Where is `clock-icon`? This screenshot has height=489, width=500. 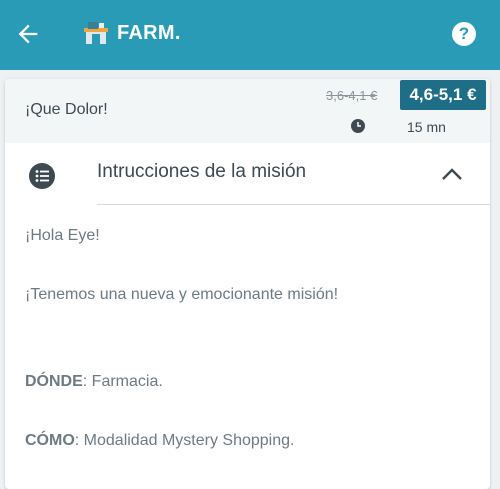
clock-icon is located at coordinates (358, 126).